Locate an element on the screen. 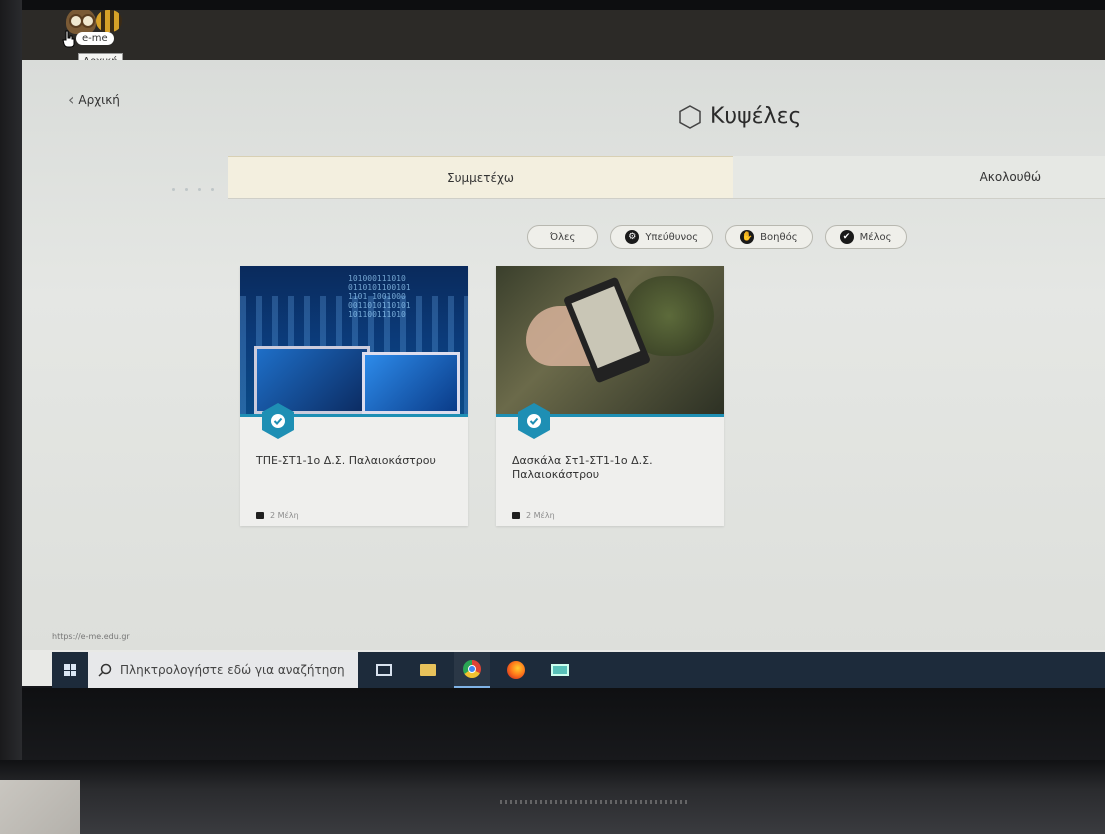  windows-icon is located at coordinates (70, 670).